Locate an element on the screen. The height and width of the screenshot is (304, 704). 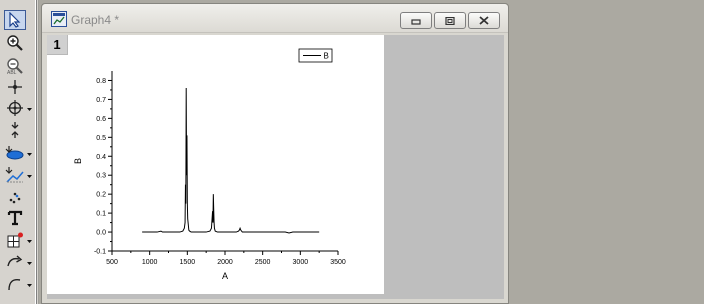
text-icon is located at coordinates (15, 218).